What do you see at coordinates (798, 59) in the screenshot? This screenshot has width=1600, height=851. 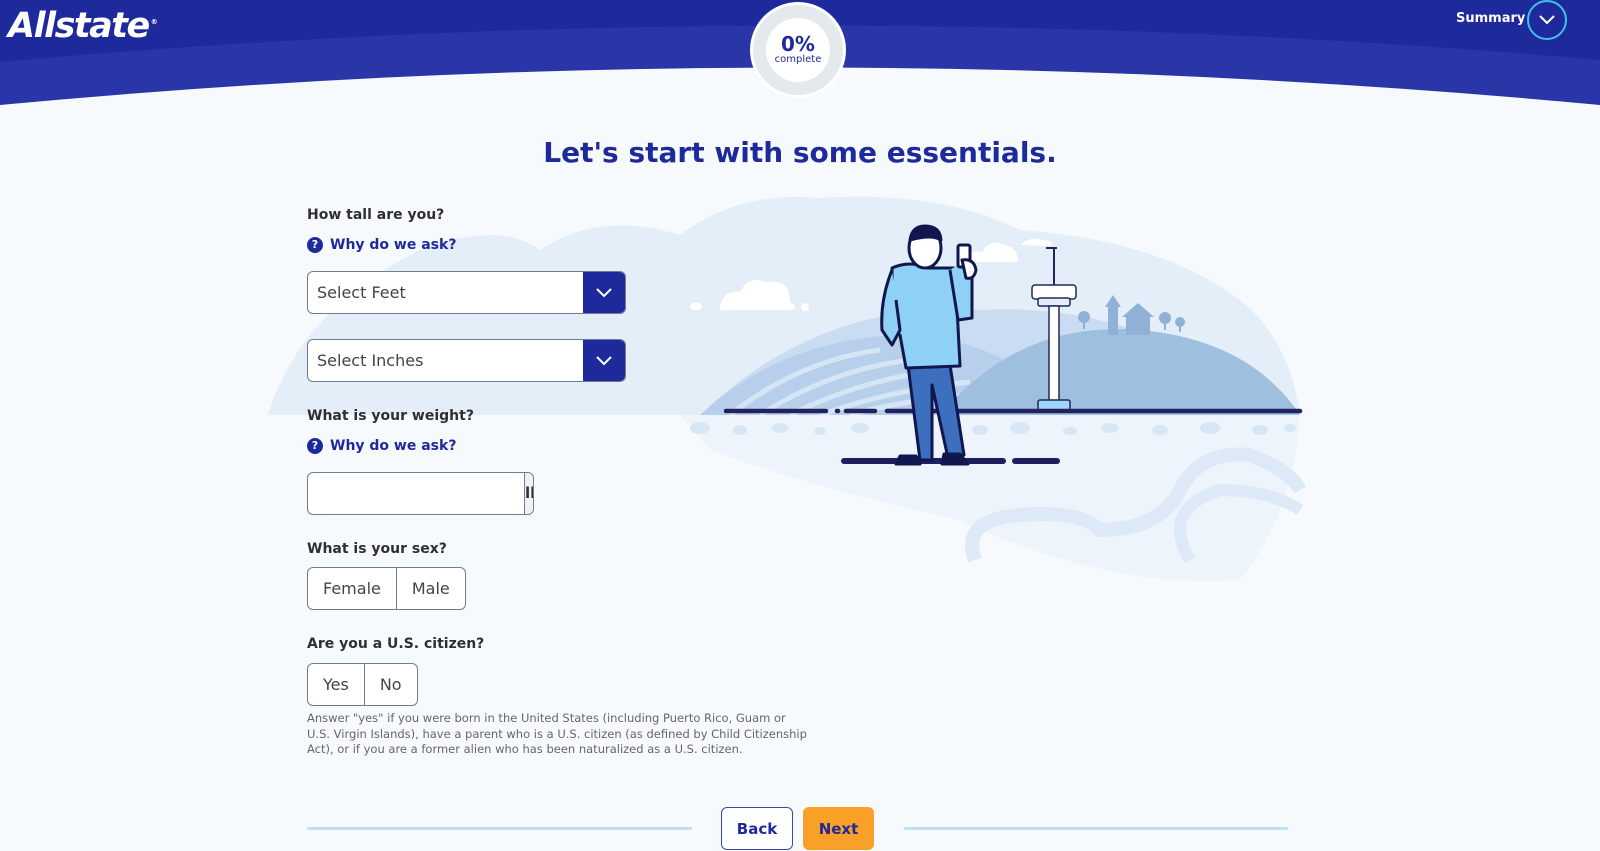 I see `progress-label: complete` at bounding box center [798, 59].